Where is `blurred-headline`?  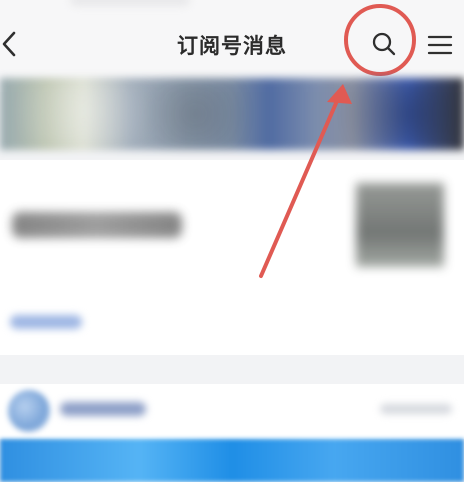
blurred-headline is located at coordinates (97, 225).